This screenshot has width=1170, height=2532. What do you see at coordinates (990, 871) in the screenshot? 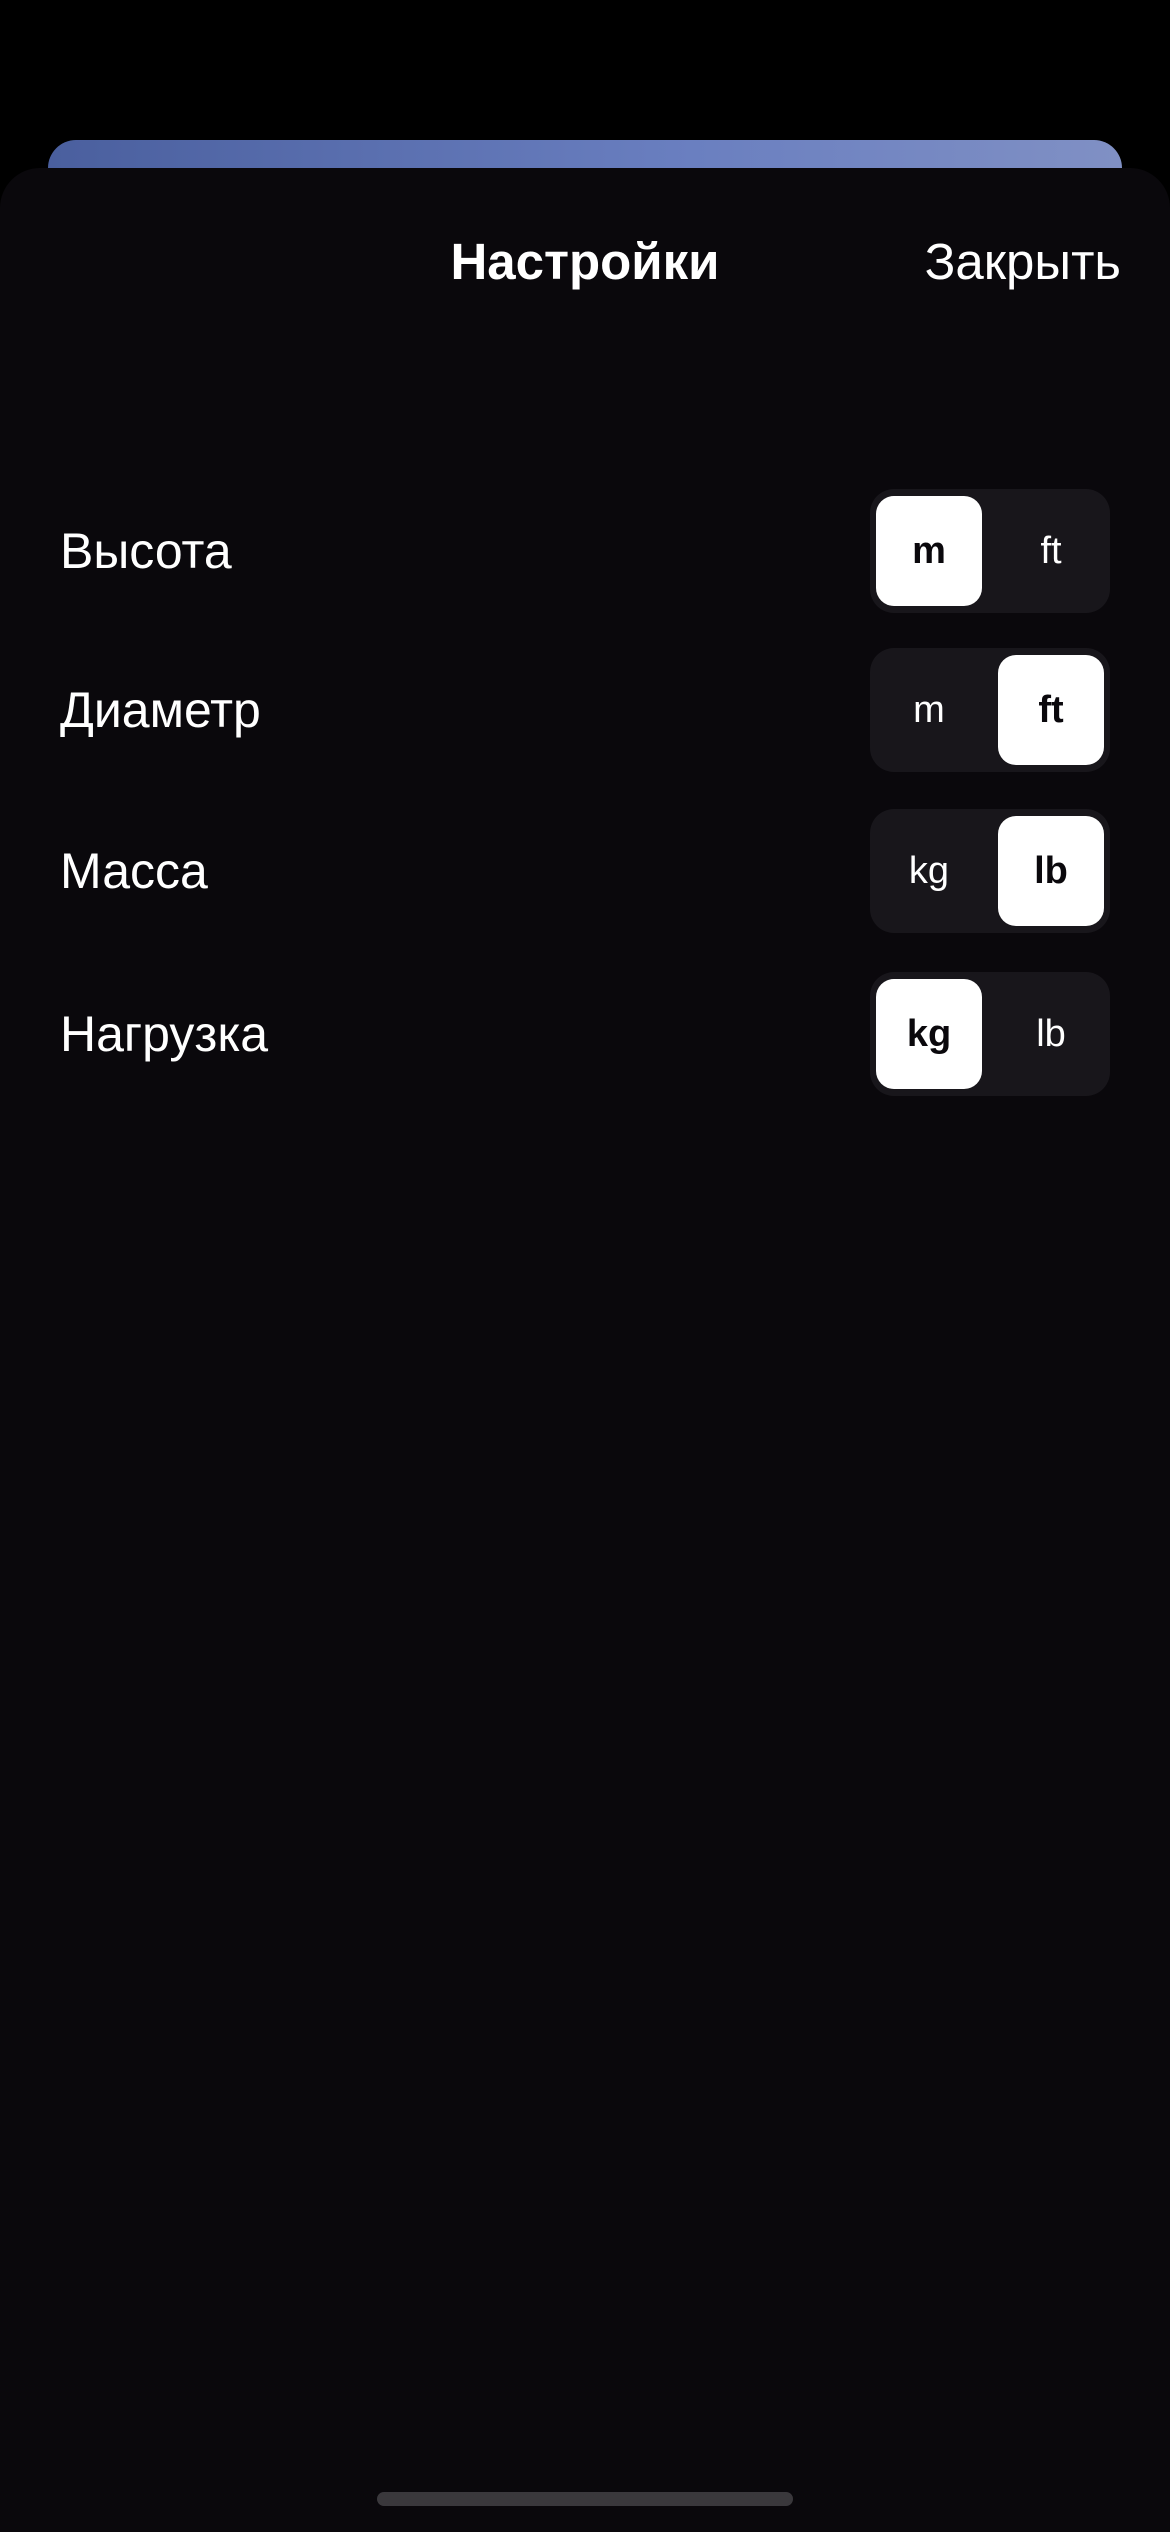
I see `mass-unit-segmented-control: kg lb` at bounding box center [990, 871].